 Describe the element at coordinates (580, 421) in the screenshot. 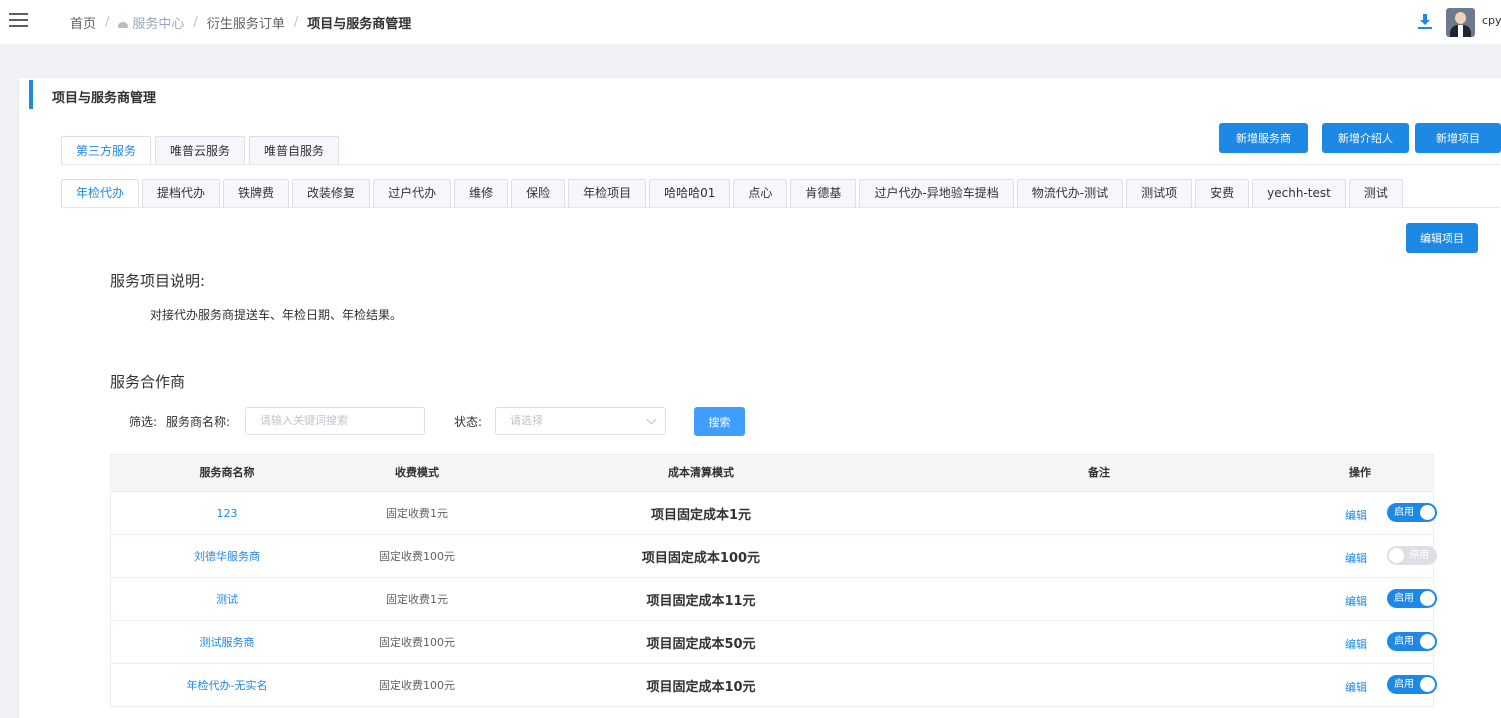

I see `status-select: 请选择` at that location.